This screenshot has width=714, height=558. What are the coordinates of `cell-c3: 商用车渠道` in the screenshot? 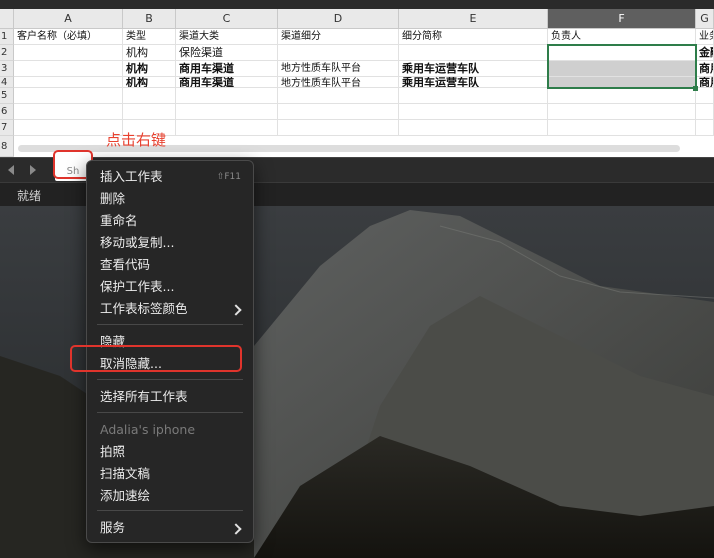 It's located at (227, 69).